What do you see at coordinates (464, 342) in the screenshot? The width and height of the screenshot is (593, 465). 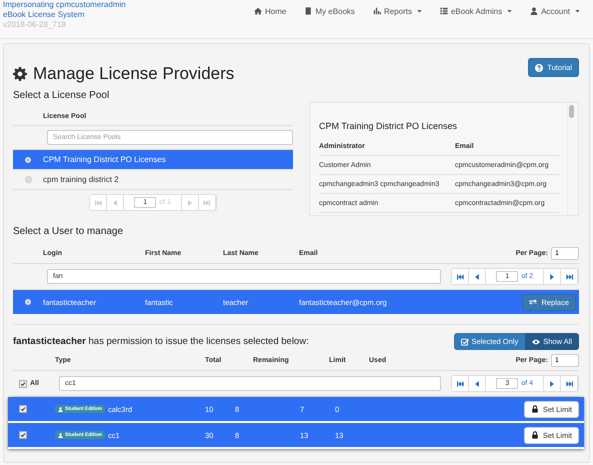 I see `checkbox-icon` at bounding box center [464, 342].